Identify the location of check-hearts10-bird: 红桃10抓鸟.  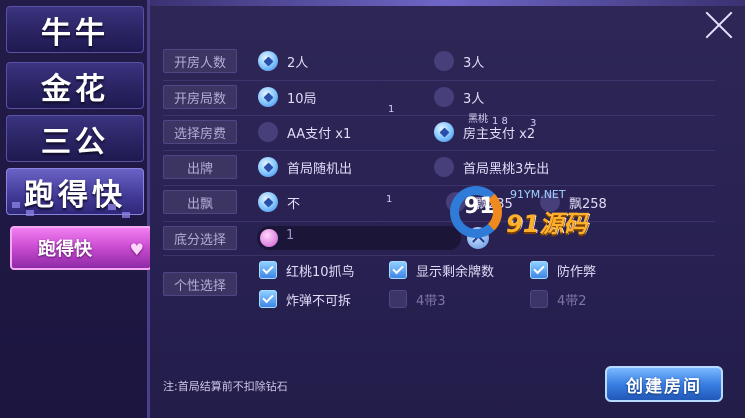
(307, 270).